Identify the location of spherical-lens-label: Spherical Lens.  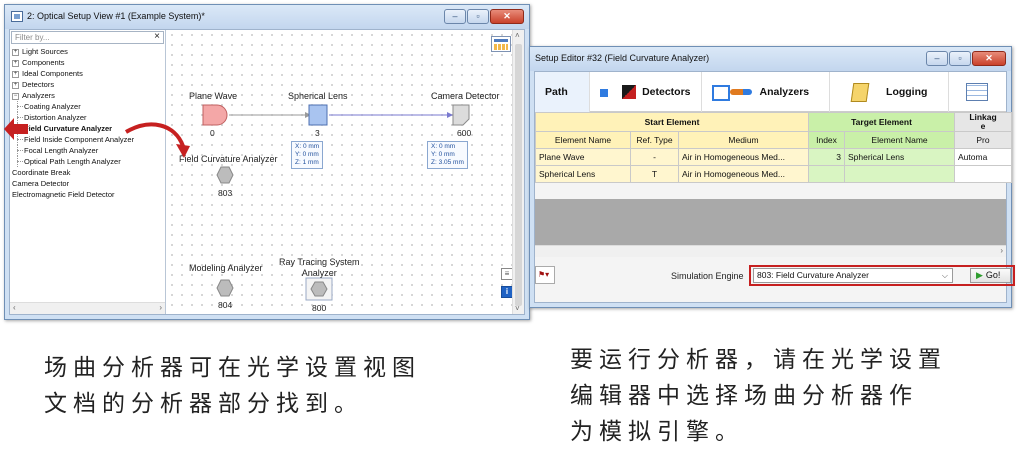
(318, 96).